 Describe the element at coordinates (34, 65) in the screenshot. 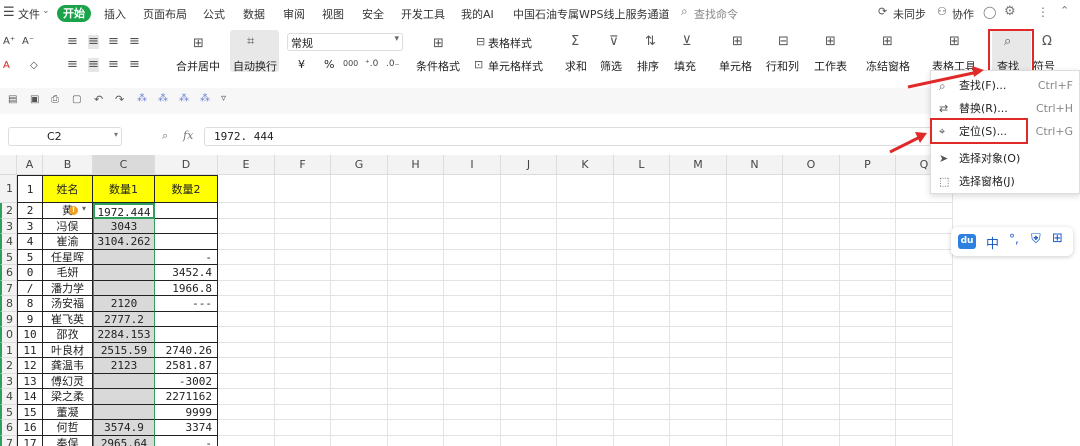

I see `clear-format-icon: ◇` at that location.